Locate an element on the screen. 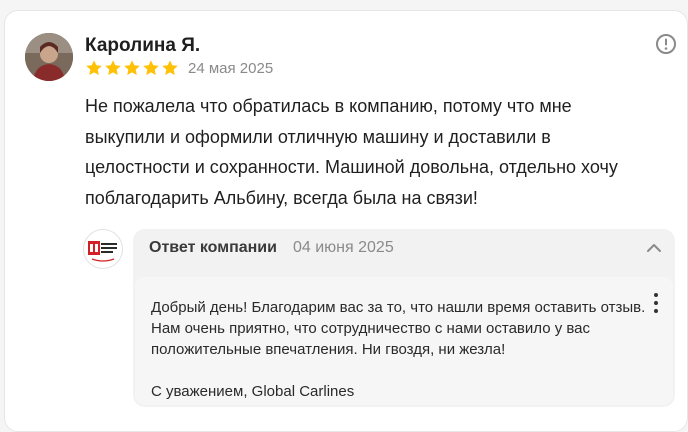  chevron-up-icon is located at coordinates (654, 248).